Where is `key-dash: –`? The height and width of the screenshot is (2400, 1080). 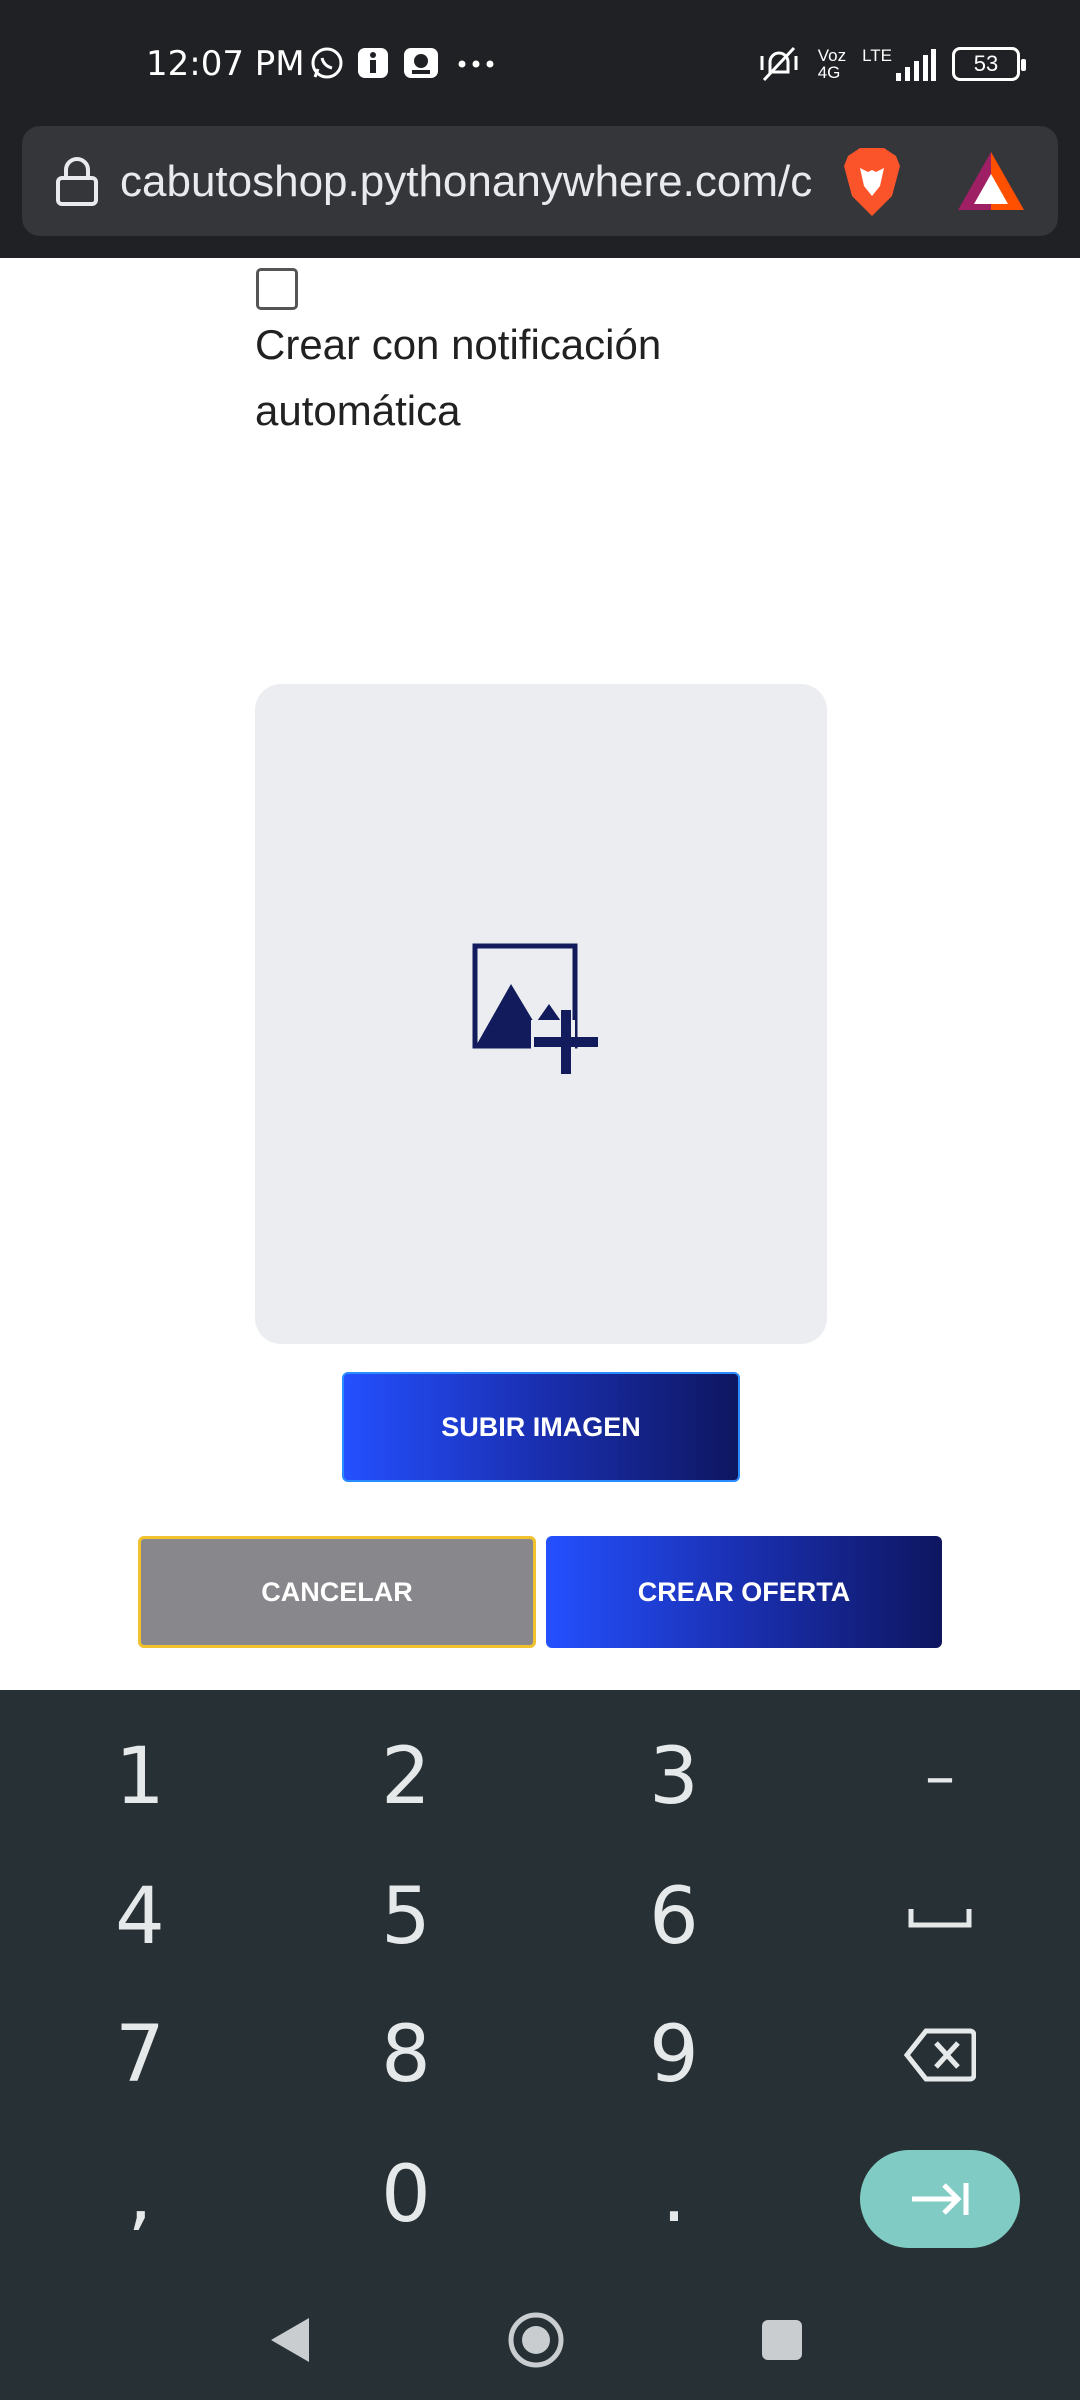 key-dash: – is located at coordinates (940, 1777).